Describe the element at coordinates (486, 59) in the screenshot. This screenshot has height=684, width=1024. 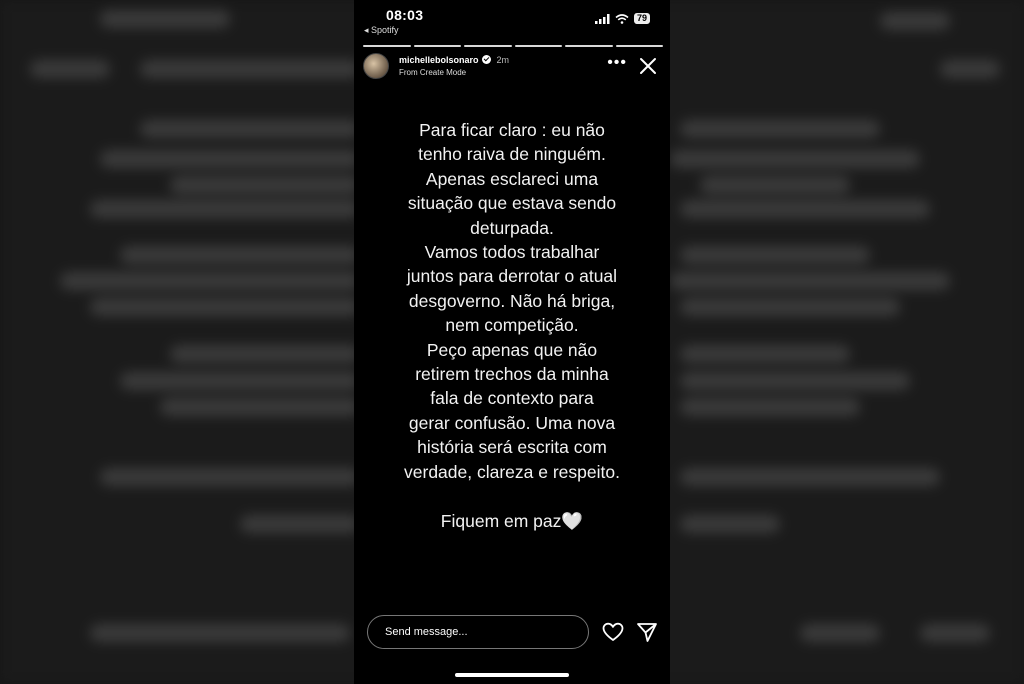
I see `verified-badge-icon` at that location.